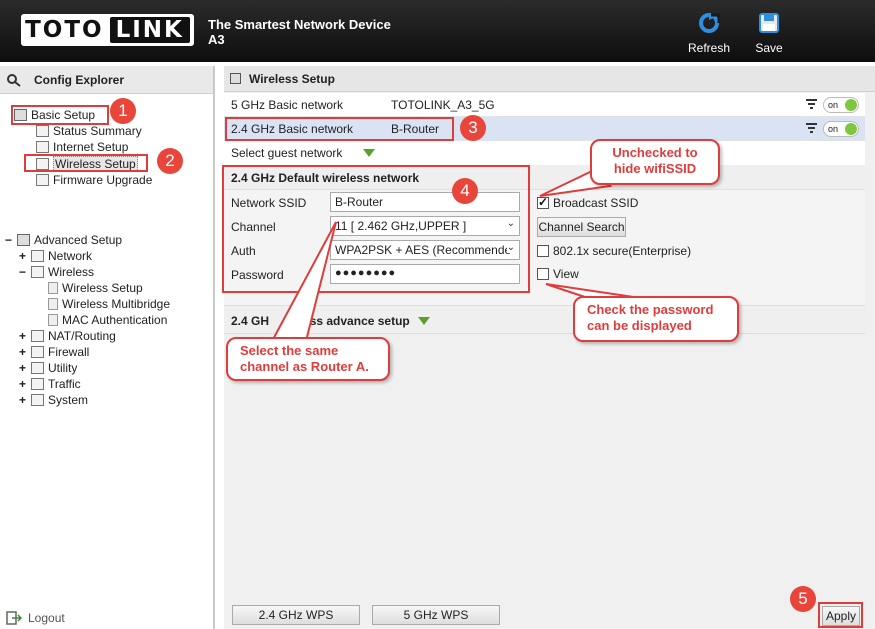 The height and width of the screenshot is (629, 875). What do you see at coordinates (42, 147) in the screenshot?
I see `internet-icon` at bounding box center [42, 147].